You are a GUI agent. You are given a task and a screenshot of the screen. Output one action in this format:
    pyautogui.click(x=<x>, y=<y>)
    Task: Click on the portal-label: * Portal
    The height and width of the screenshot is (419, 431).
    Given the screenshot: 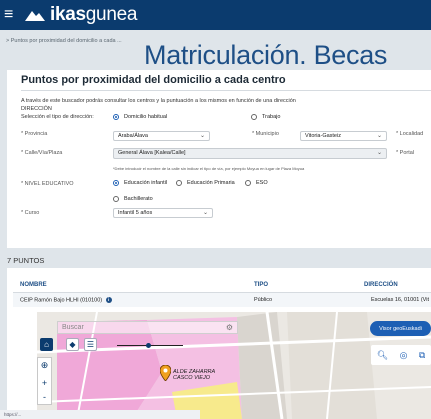 What is the action you would take?
    pyautogui.click(x=405, y=153)
    